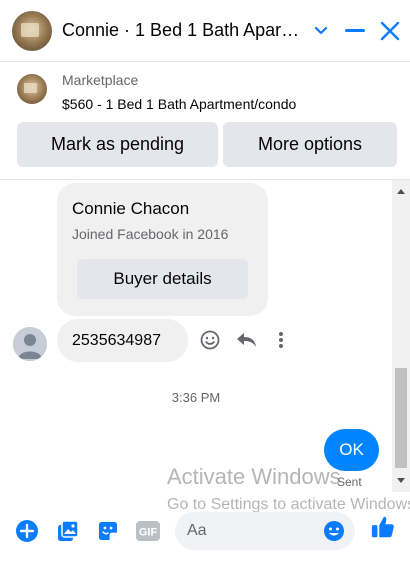 Image resolution: width=410 pixels, height=568 pixels. I want to click on sent-message-bubble: OK, so click(351, 450).